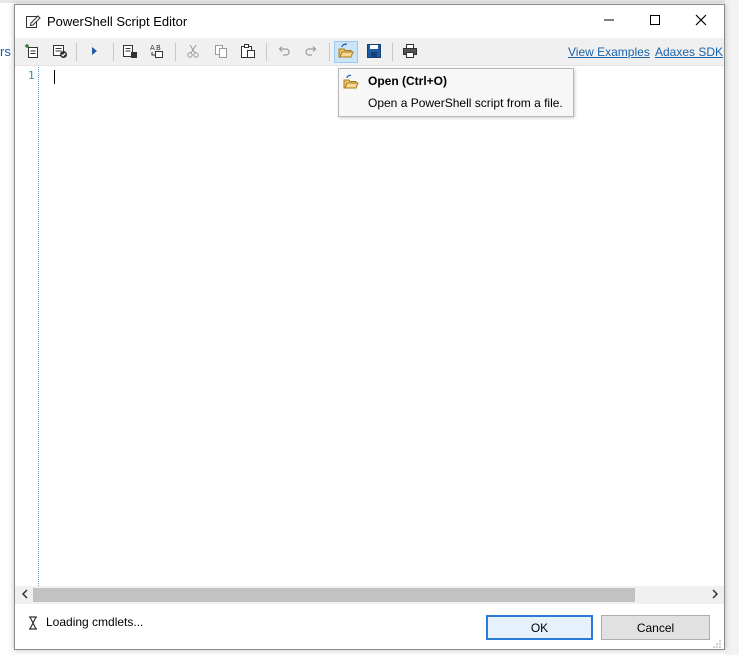 This screenshot has height=655, width=739. I want to click on minimize-button, so click(609, 21).